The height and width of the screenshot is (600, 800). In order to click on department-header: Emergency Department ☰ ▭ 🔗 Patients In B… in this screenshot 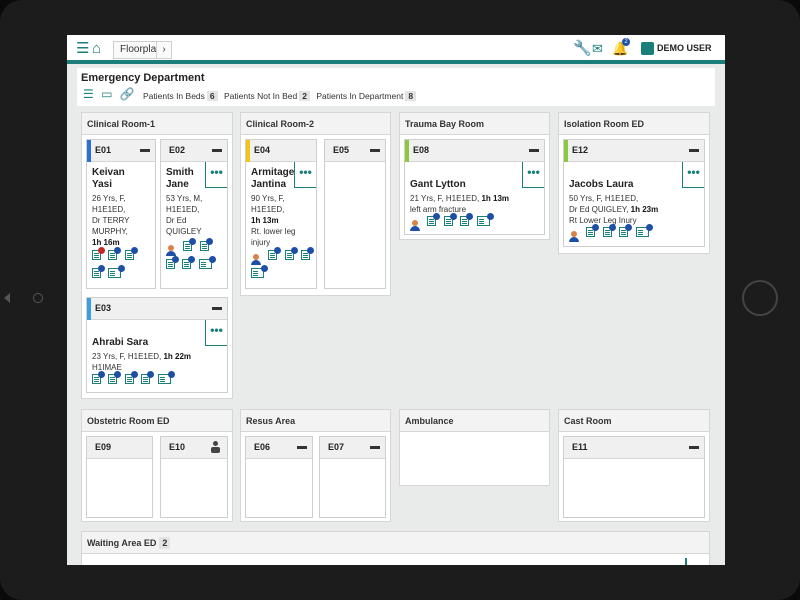, I will do `click(396, 87)`.